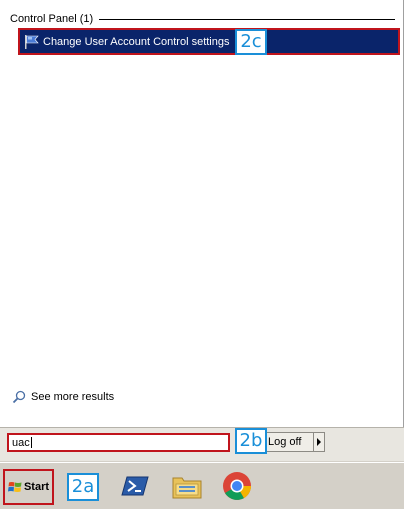 The image size is (404, 509). Describe the element at coordinates (237, 486) in the screenshot. I see `chrome-icon` at that location.